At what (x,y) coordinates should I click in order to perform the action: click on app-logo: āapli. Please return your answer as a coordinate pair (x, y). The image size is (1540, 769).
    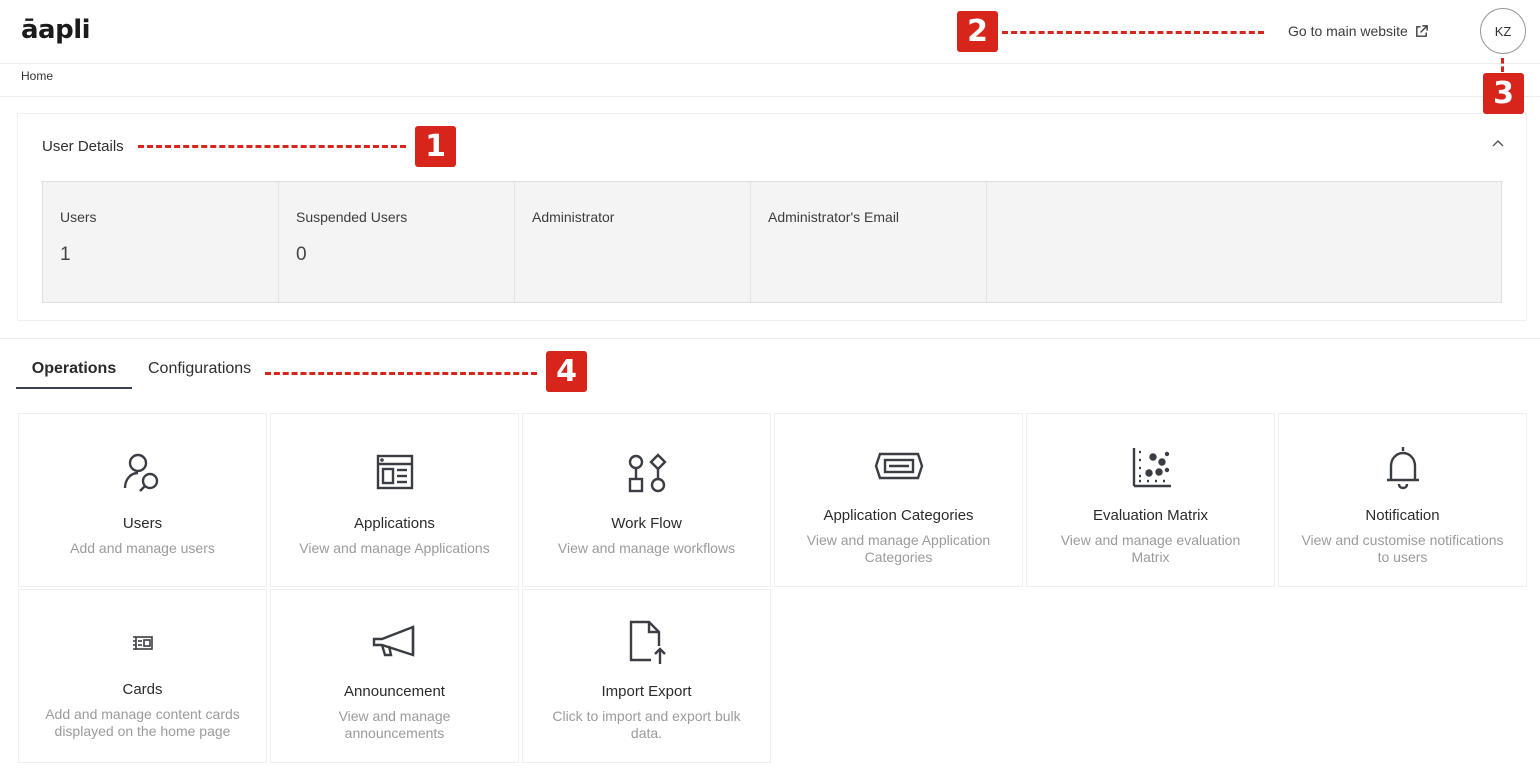
    Looking at the image, I should click on (56, 30).